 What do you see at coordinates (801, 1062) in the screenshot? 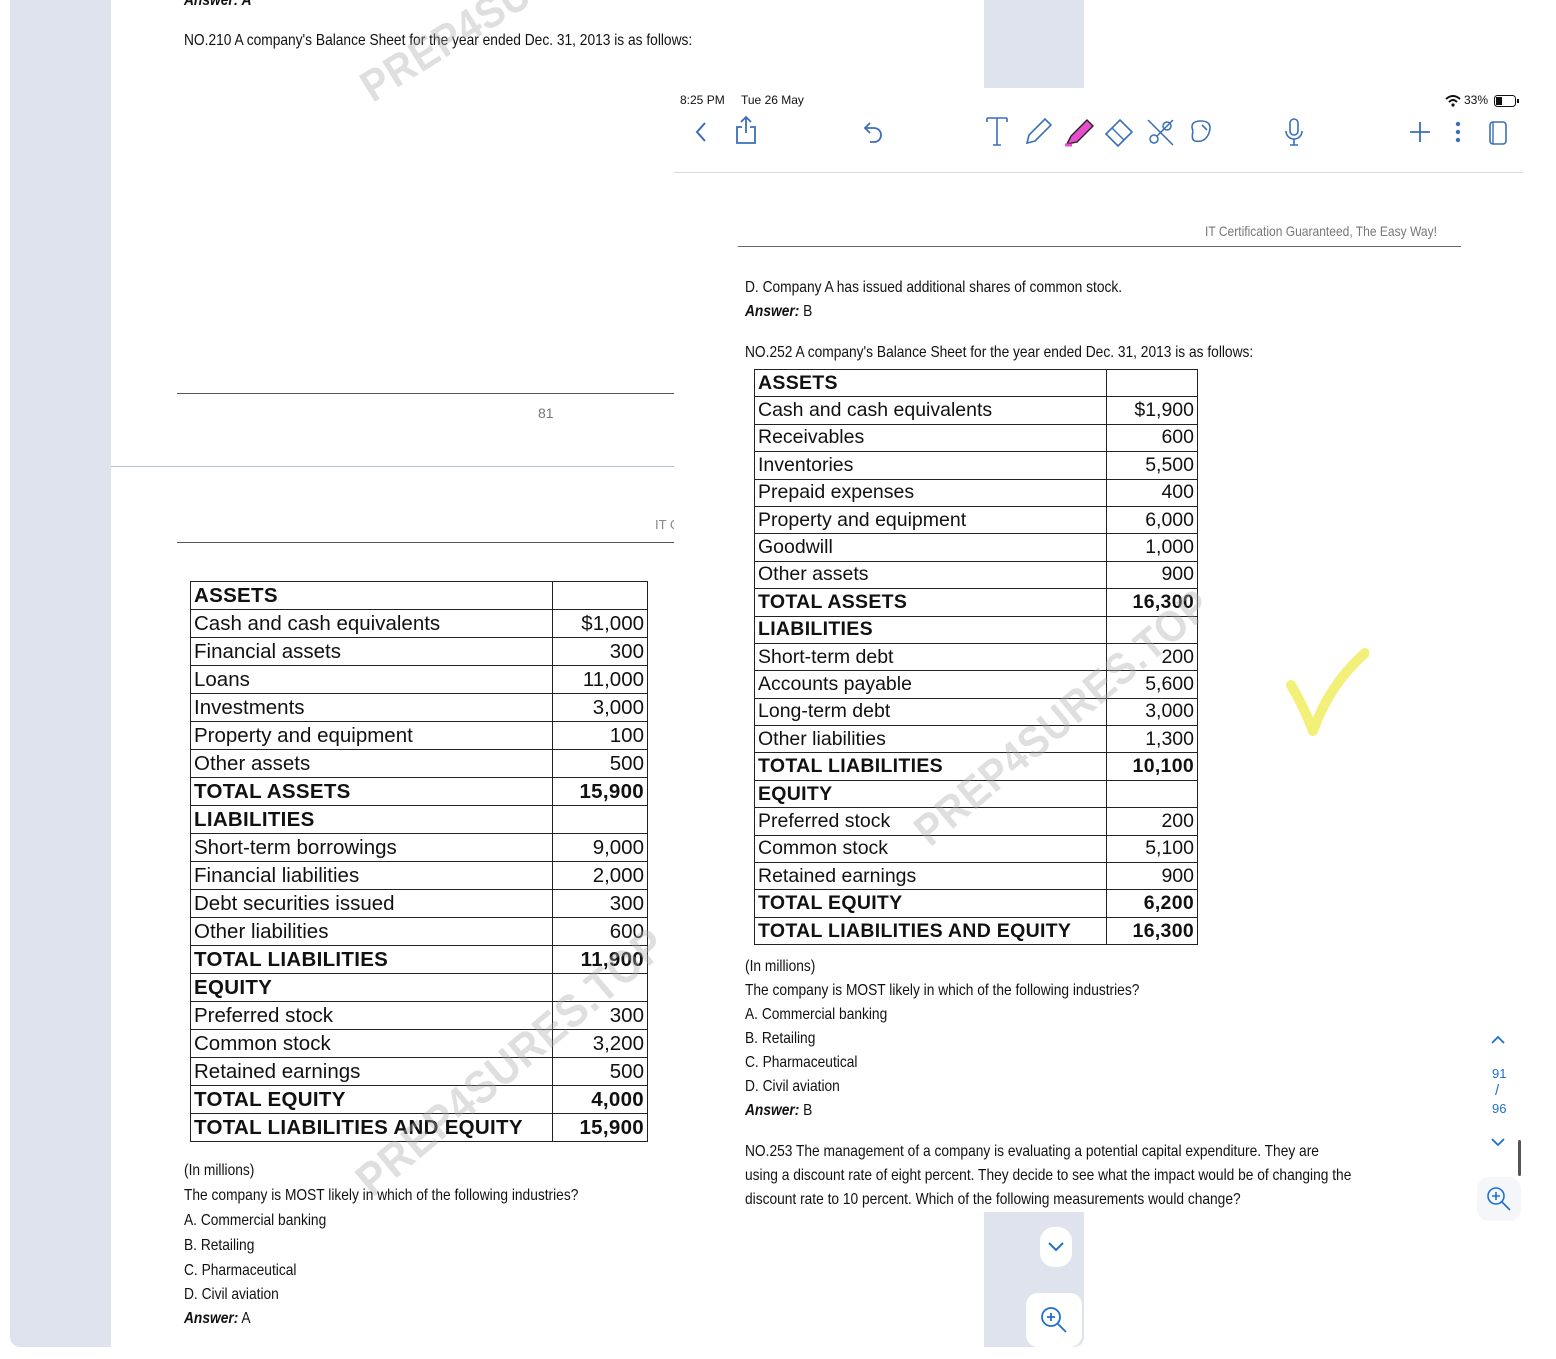
I see `doc-option-c: C. Pharmaceutical` at bounding box center [801, 1062].